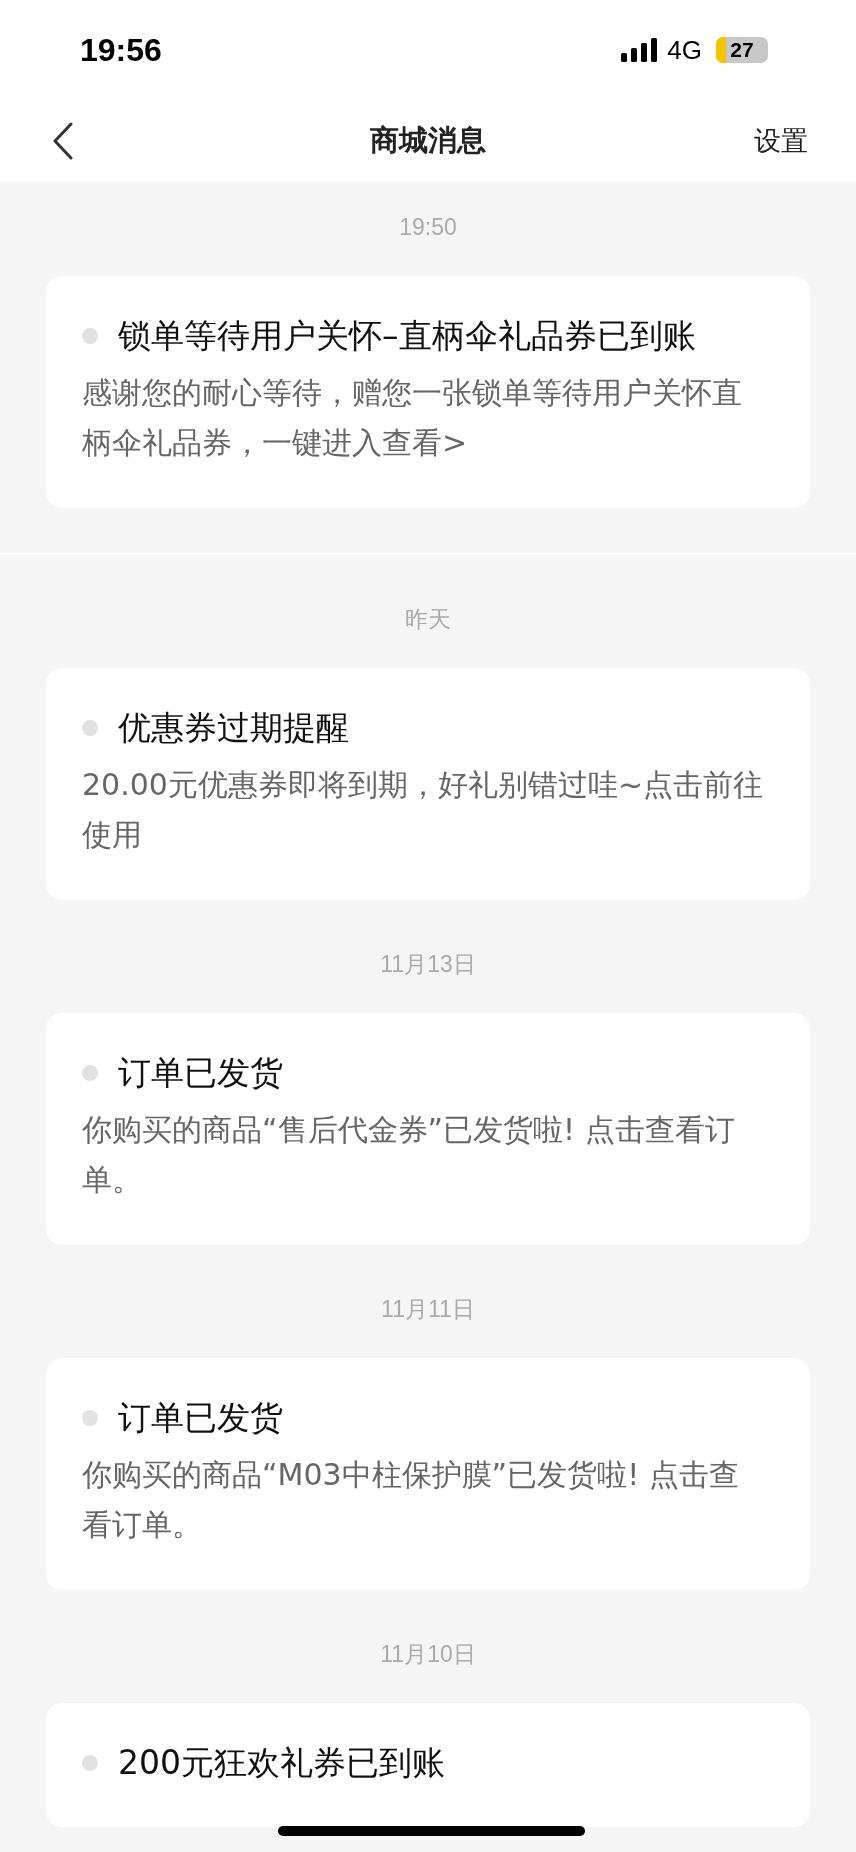  I want to click on signal-icon, so click(639, 50).